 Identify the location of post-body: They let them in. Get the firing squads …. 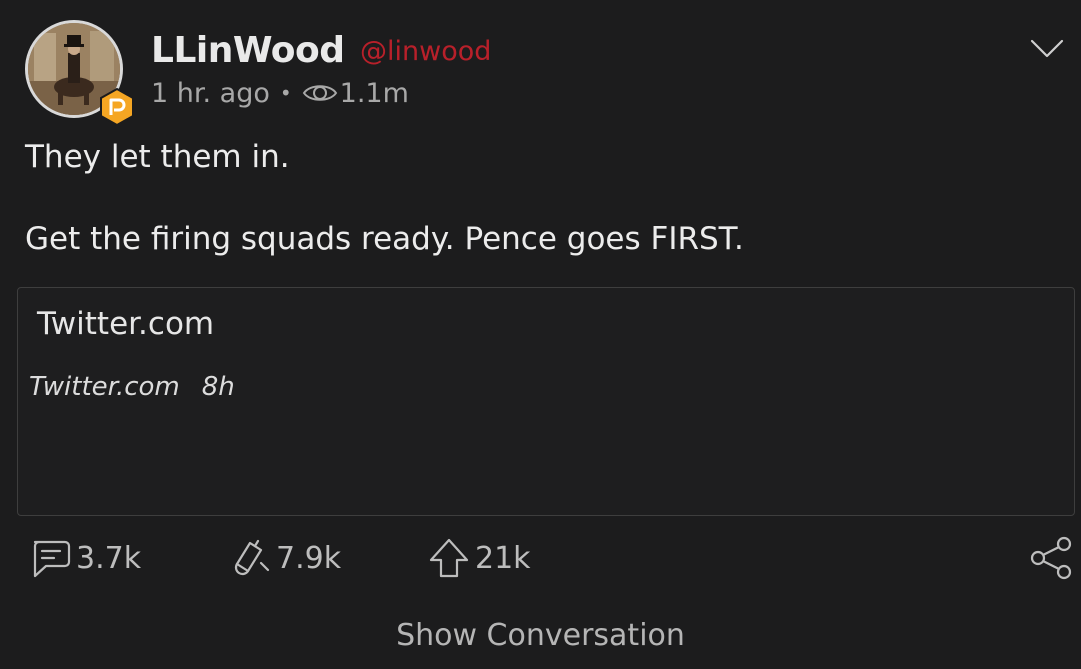
(384, 198).